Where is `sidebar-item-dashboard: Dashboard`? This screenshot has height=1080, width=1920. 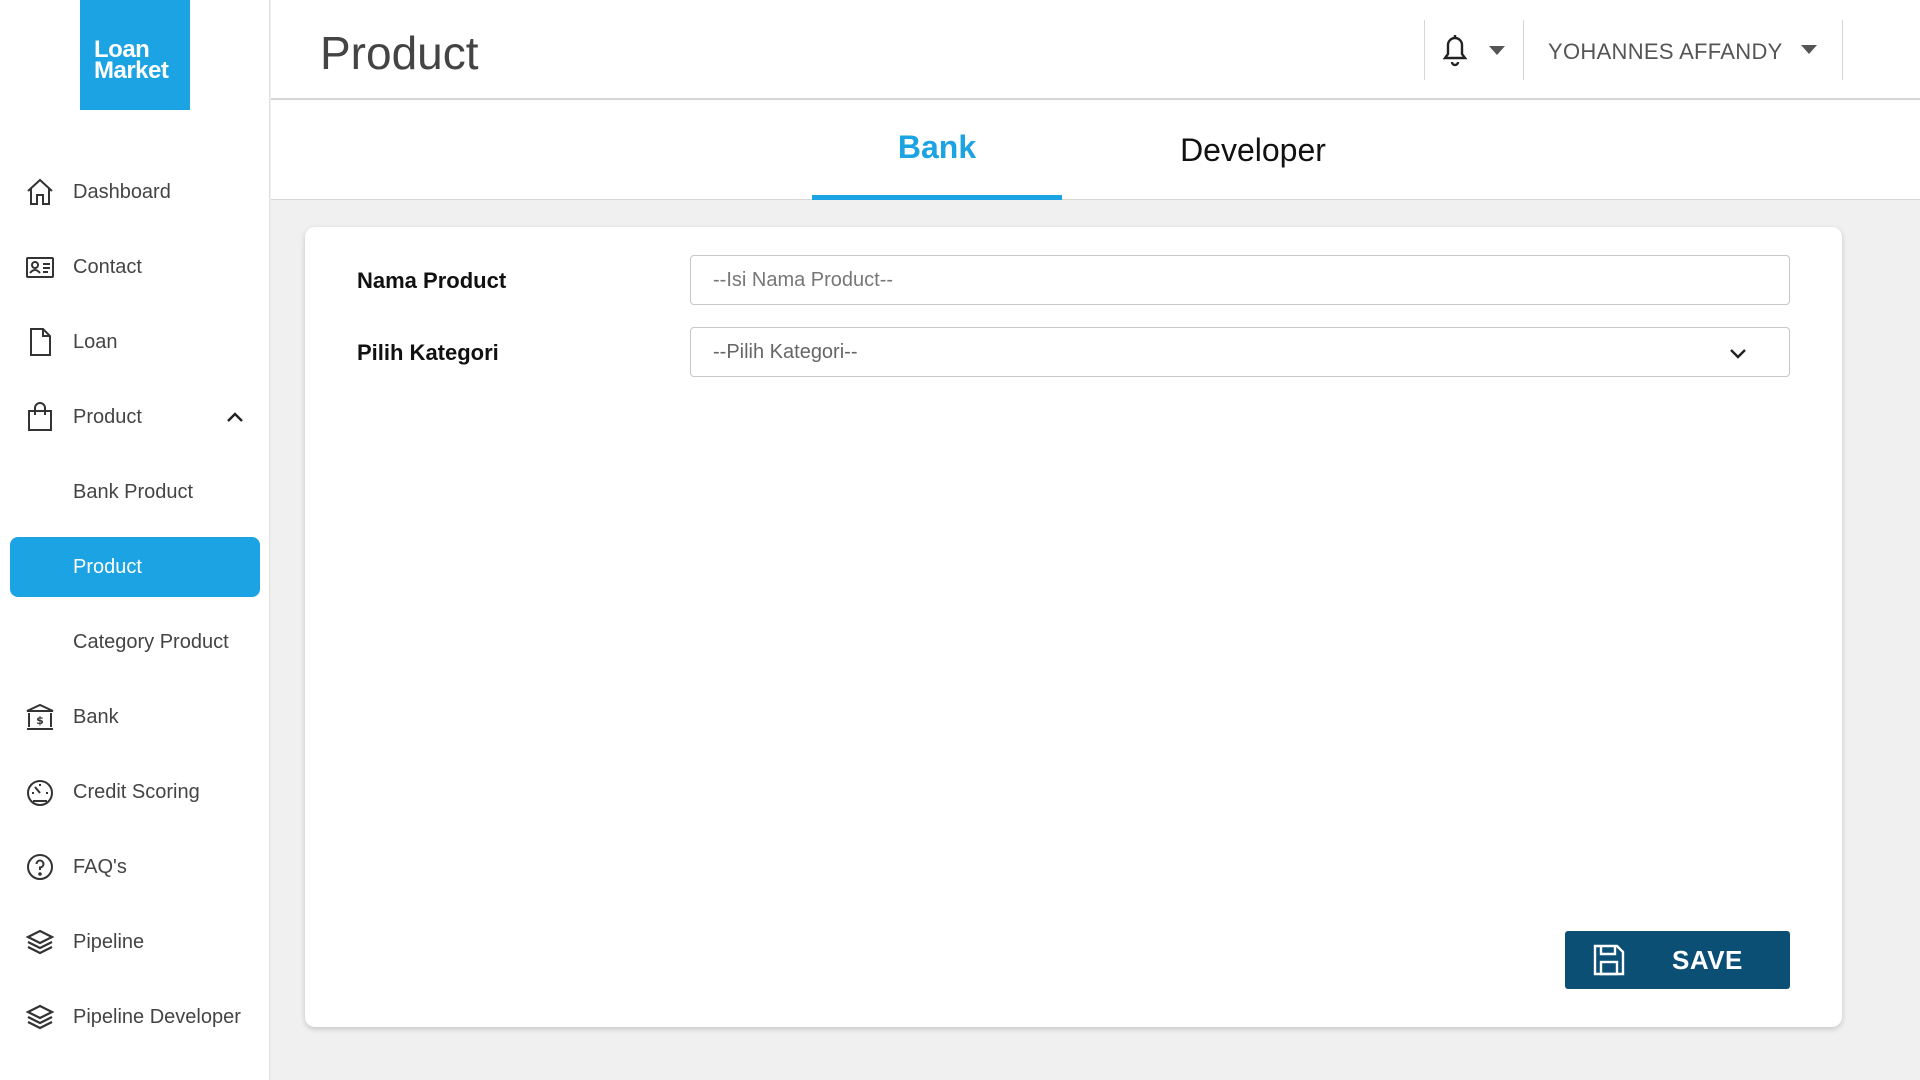
sidebar-item-dashboard: Dashboard is located at coordinates (135, 192).